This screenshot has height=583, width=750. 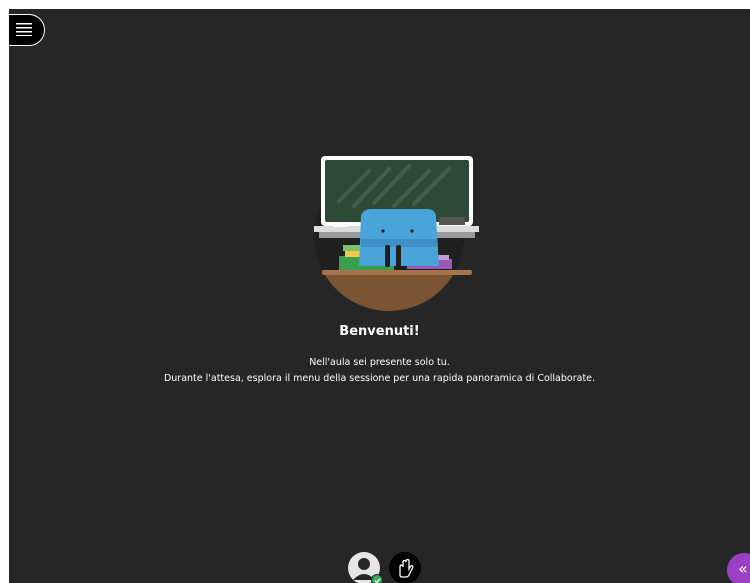 I want to click on hamburger-menu-icon, so click(x=24, y=29).